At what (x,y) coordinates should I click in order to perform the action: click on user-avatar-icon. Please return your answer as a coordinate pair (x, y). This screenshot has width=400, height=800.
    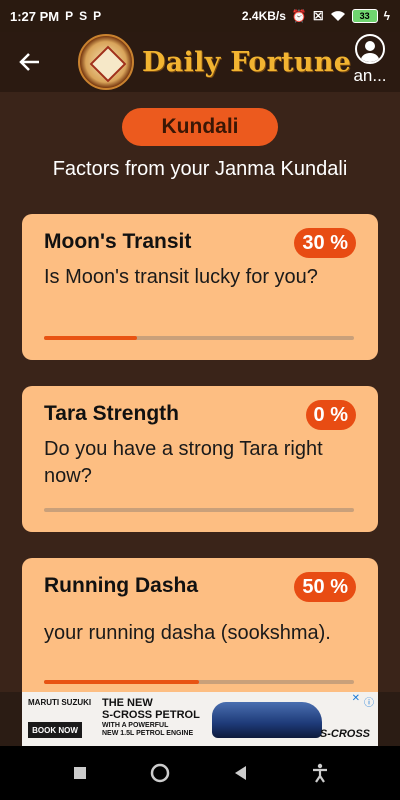
    Looking at the image, I should click on (370, 49).